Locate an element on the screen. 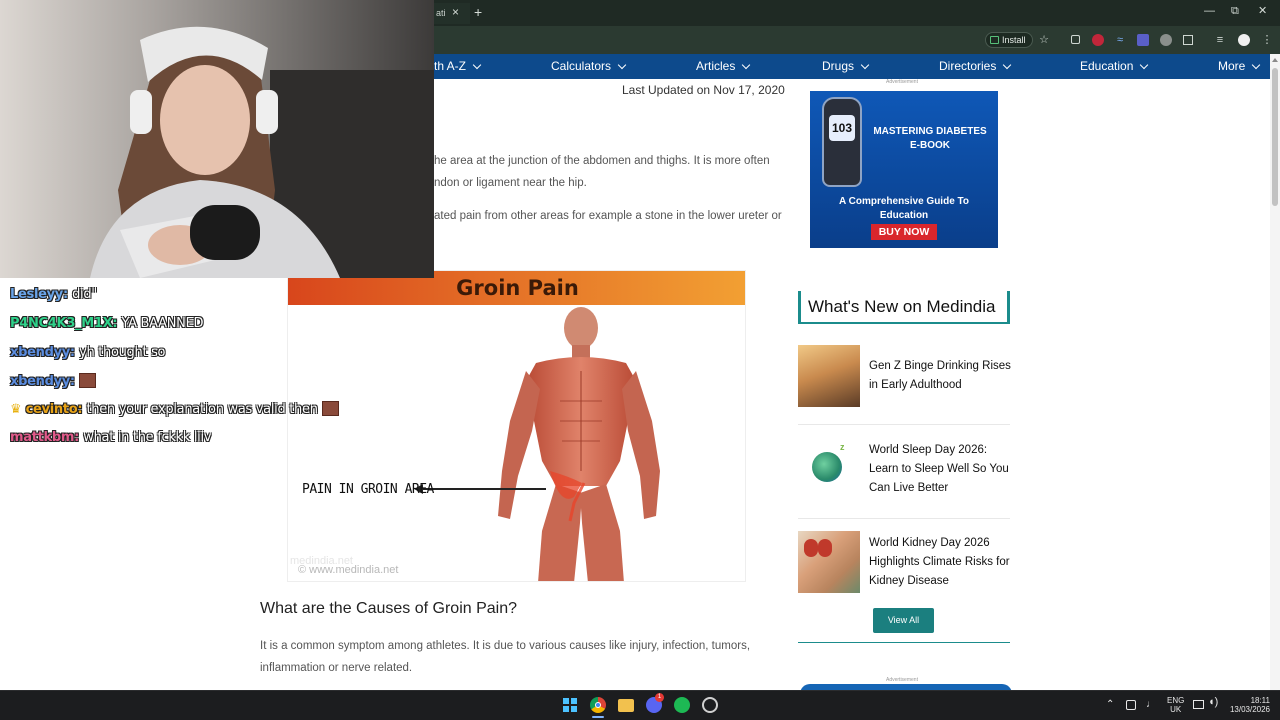  discord-icon: 1 is located at coordinates (655, 703).